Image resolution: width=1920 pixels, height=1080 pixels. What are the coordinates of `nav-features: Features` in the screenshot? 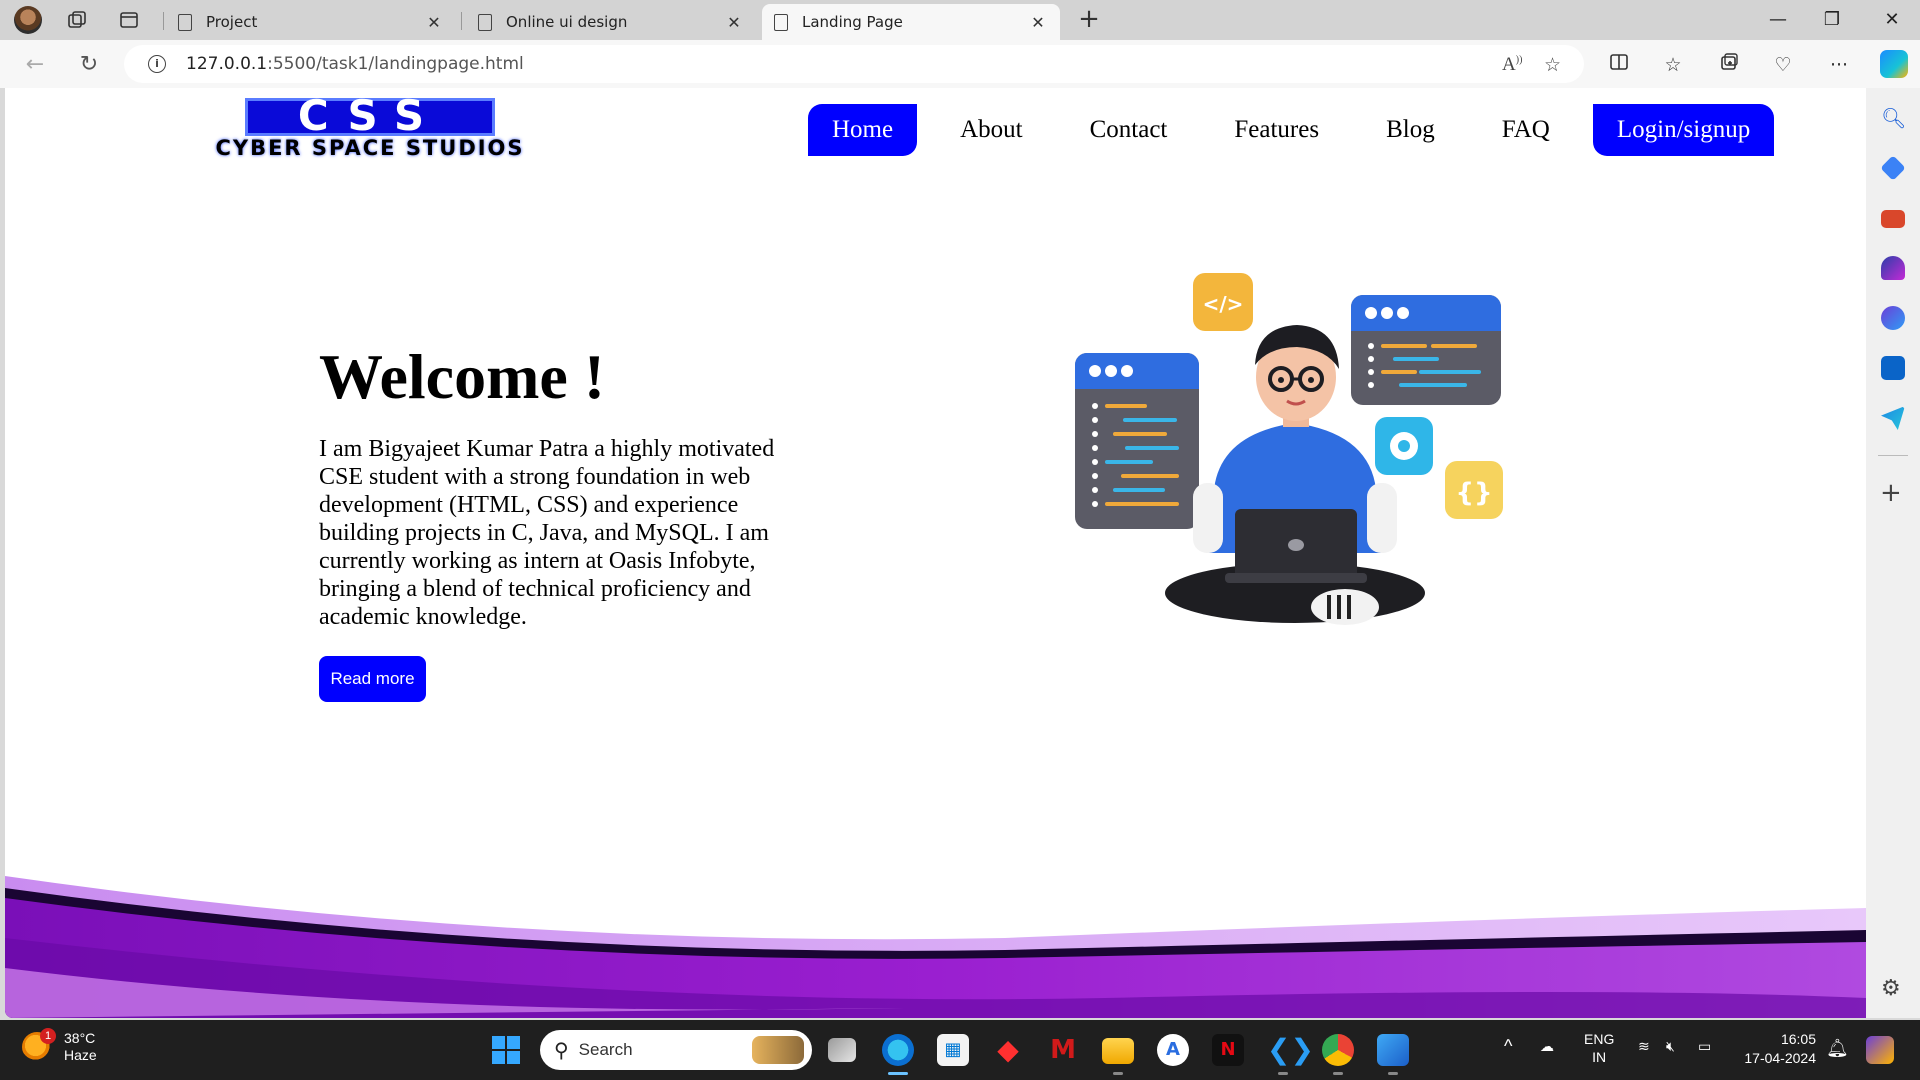 It's located at (1276, 130).